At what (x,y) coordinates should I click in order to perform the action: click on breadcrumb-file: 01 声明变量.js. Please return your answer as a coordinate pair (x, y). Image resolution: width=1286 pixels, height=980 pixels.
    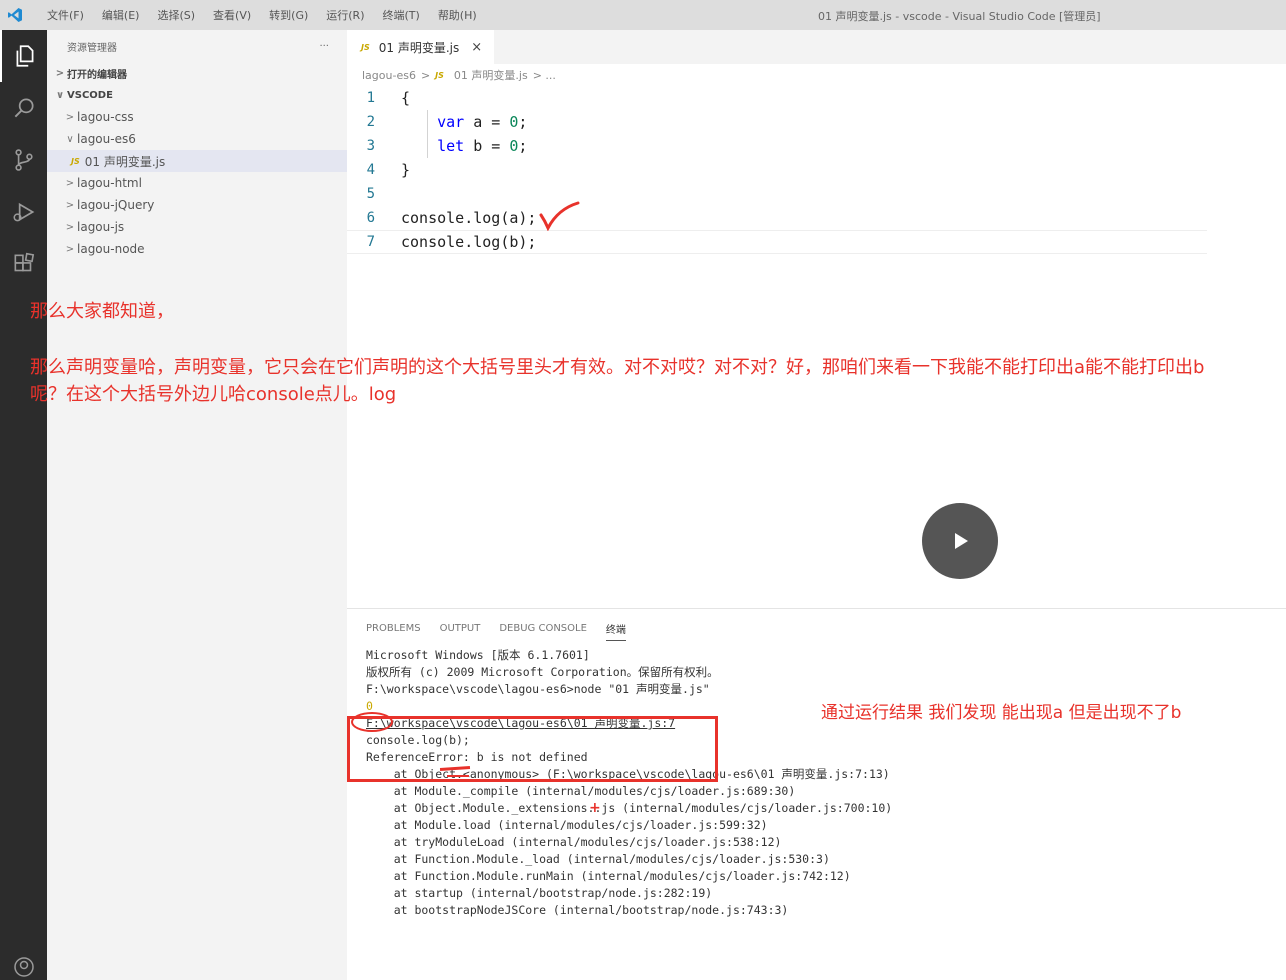
    Looking at the image, I should click on (491, 75).